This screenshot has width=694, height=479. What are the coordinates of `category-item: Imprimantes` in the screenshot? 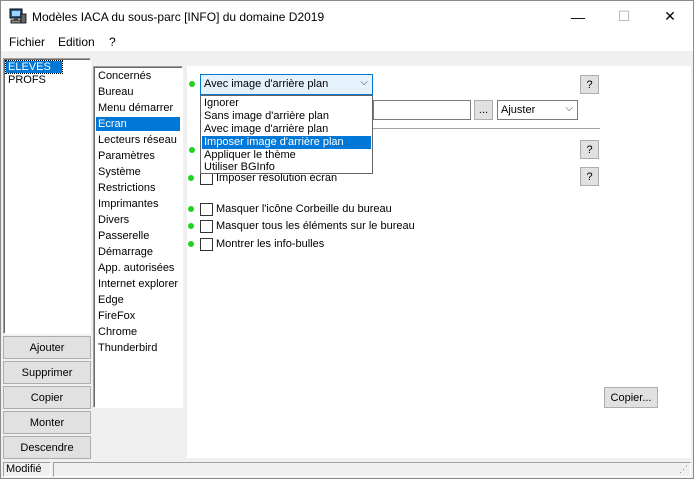 It's located at (128, 204).